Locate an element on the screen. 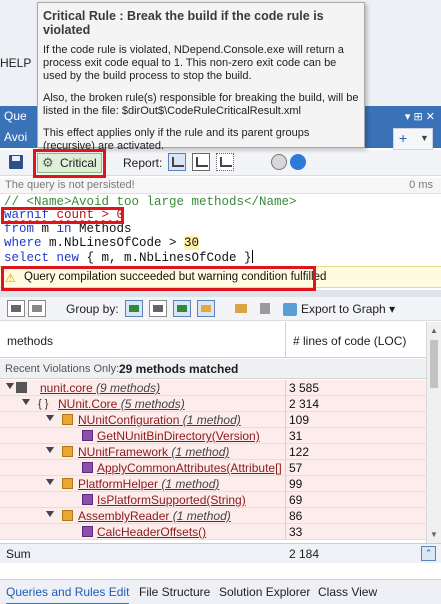 The width and height of the screenshot is (441, 604). row-name: CalcHeaderOffsets() is located at coordinates (151, 532).